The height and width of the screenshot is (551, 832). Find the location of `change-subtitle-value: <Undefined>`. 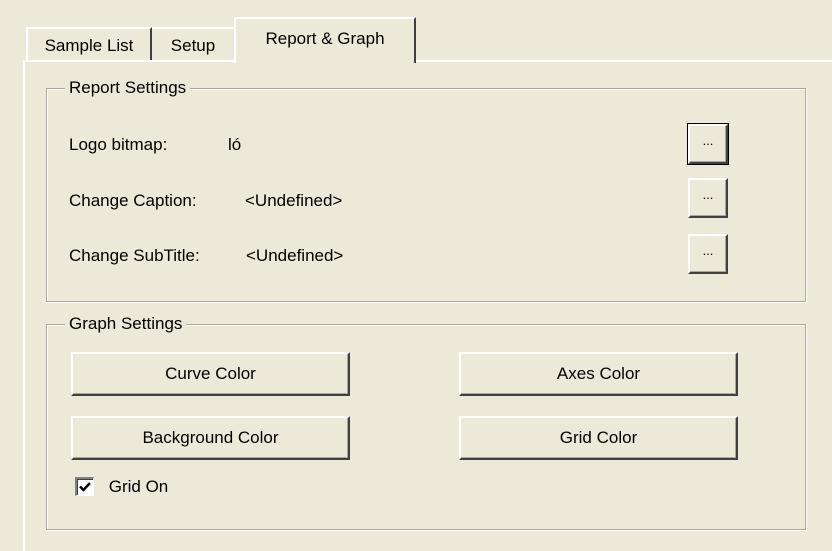

change-subtitle-value: <Undefined> is located at coordinates (295, 255).